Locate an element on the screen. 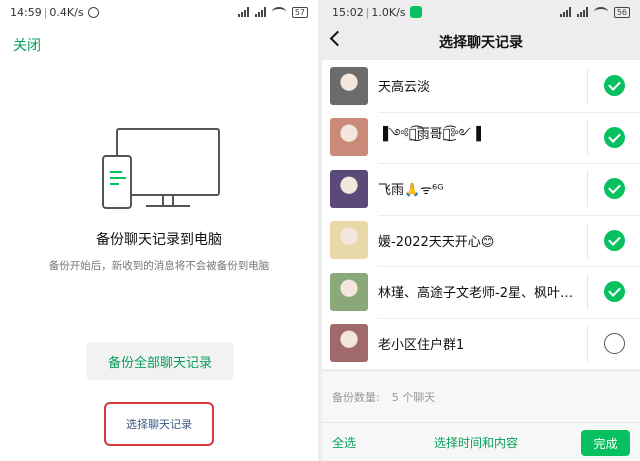 Image resolution: width=640 pixels, height=461 pixels. done-button: 完成 is located at coordinates (605, 443).